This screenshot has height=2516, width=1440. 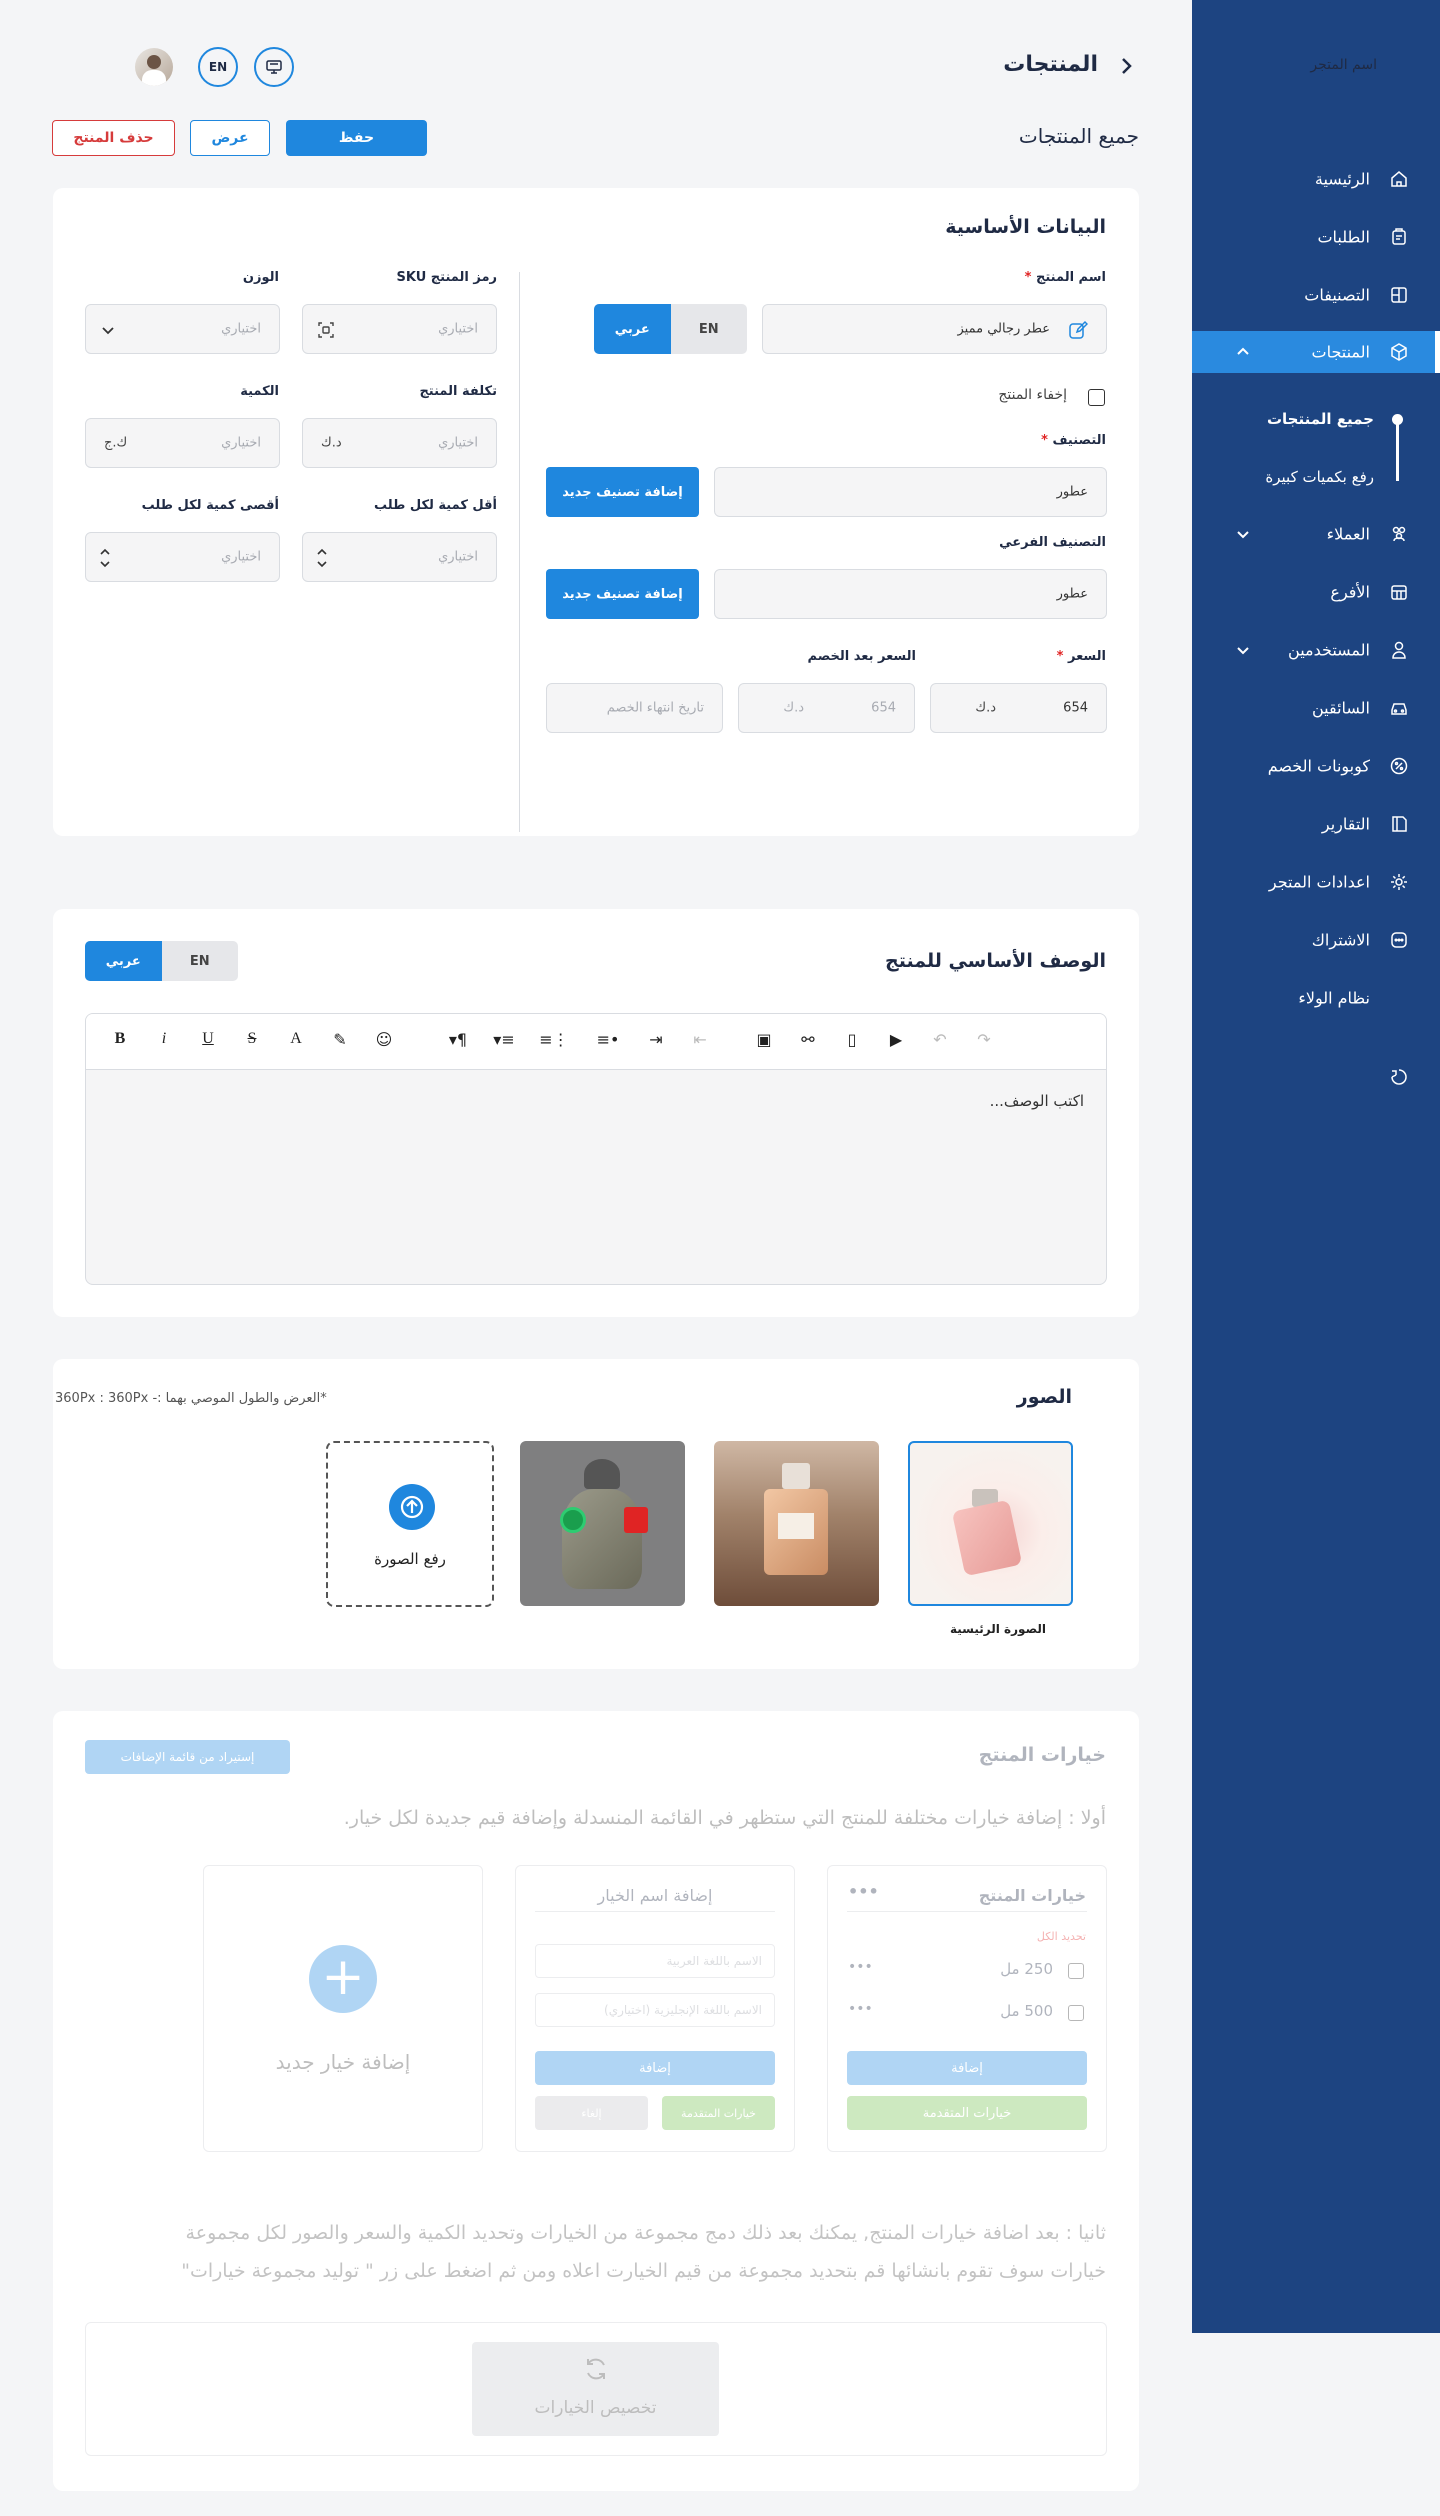 What do you see at coordinates (656, 1039) in the screenshot?
I see `indent-icon: ⇥` at bounding box center [656, 1039].